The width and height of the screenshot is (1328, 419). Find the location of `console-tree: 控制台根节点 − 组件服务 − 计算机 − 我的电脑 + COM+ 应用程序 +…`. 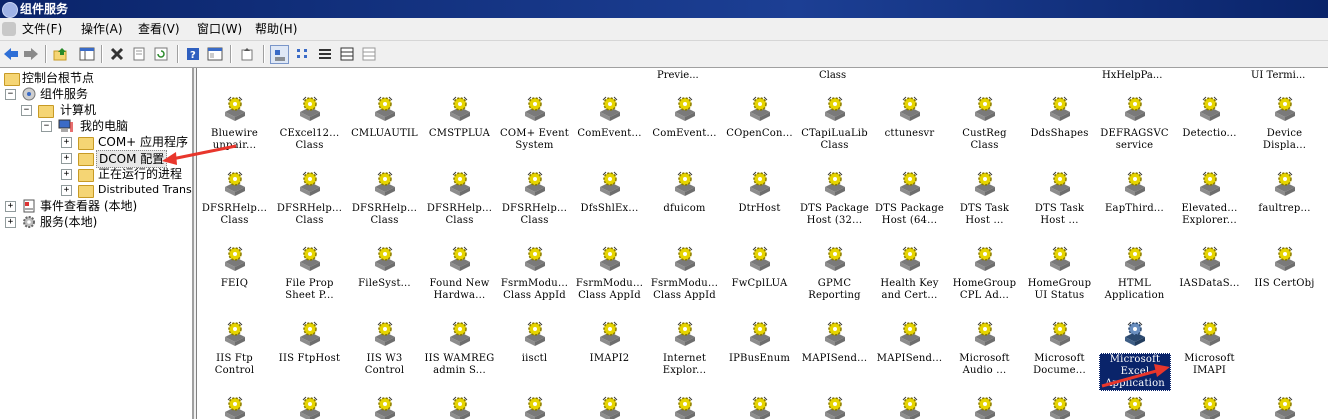

console-tree: 控制台根节点 − 组件服务 − 计算机 − 我的电脑 + COM+ 应用程序 +… is located at coordinates (97, 243).